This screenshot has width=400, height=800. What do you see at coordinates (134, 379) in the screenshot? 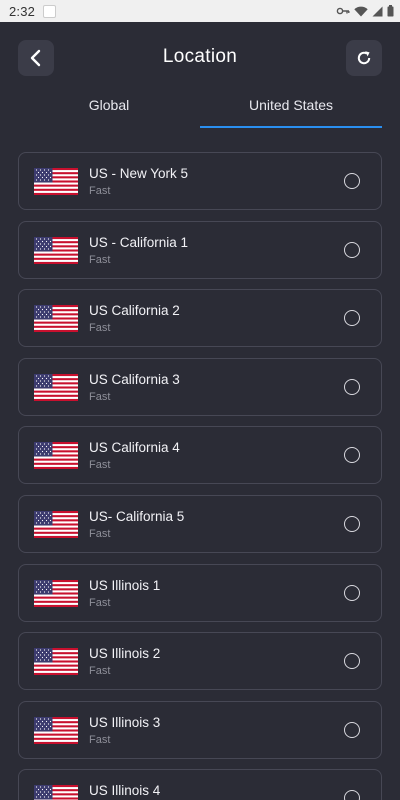
I see `server-name: US California 3` at bounding box center [134, 379].